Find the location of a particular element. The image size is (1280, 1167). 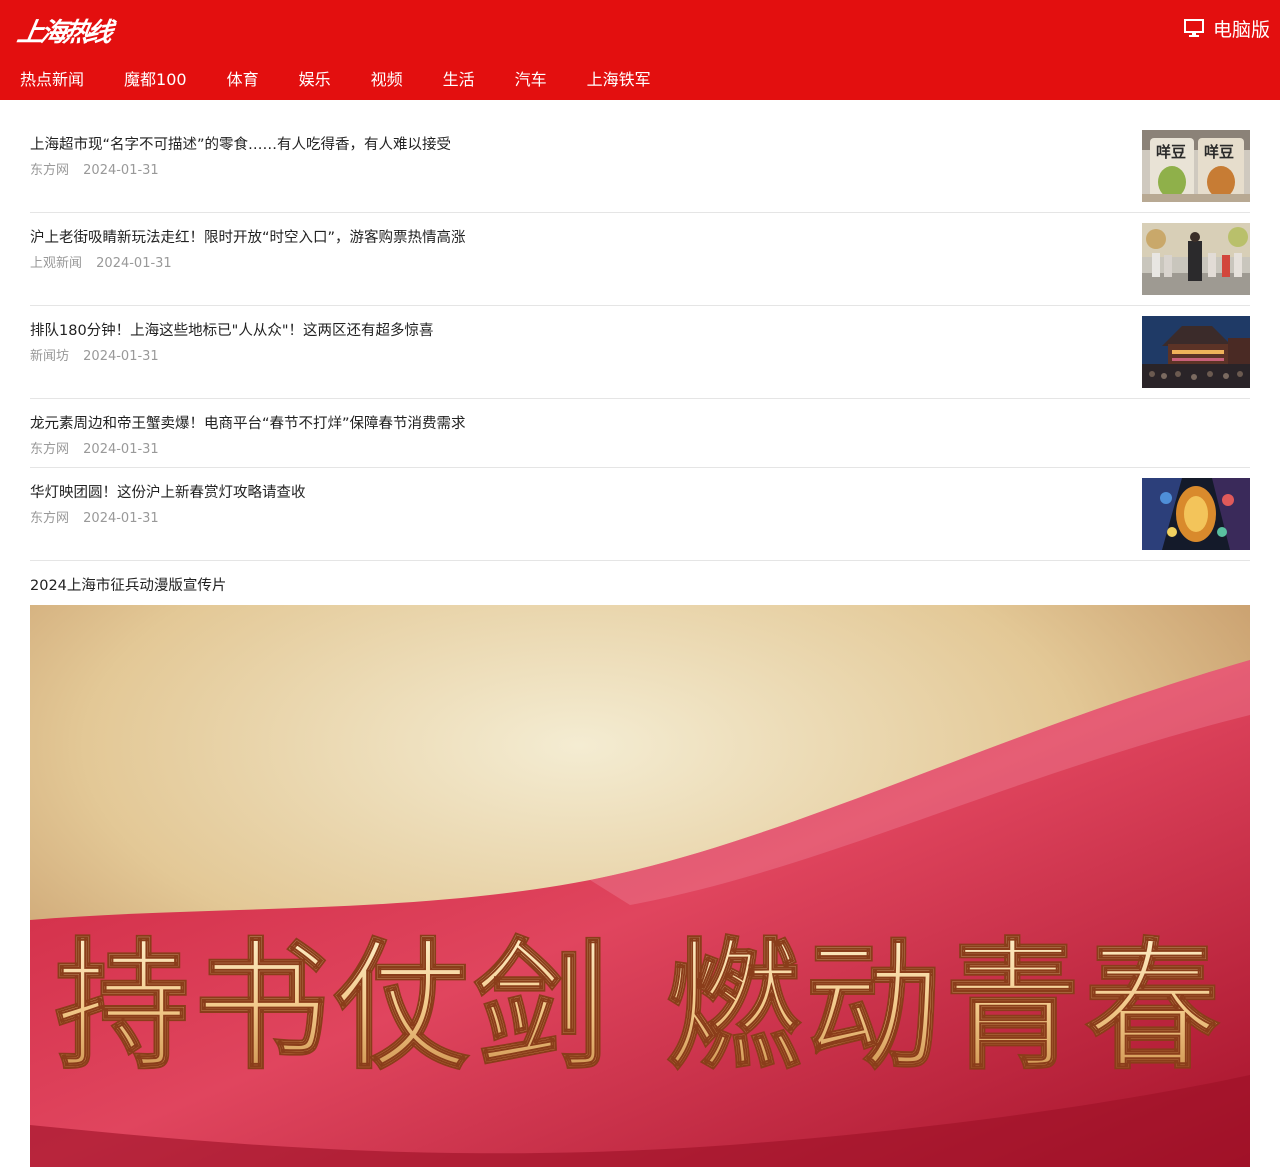

news-item: 华灯映团圆！这份沪上新春赏灯攻略请查收 东方网 2024-01-31 is located at coordinates (640, 514).